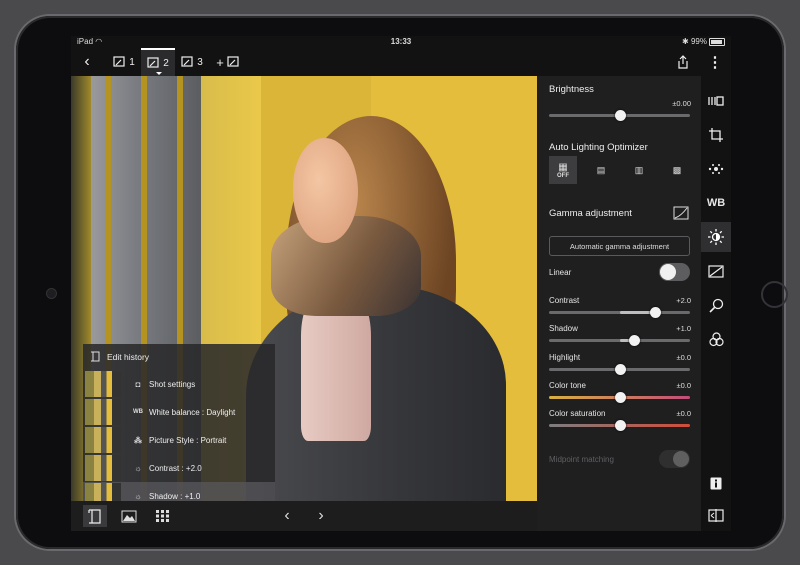  What do you see at coordinates (716, 271) in the screenshot?
I see `tone-curve-icon` at bounding box center [716, 271].